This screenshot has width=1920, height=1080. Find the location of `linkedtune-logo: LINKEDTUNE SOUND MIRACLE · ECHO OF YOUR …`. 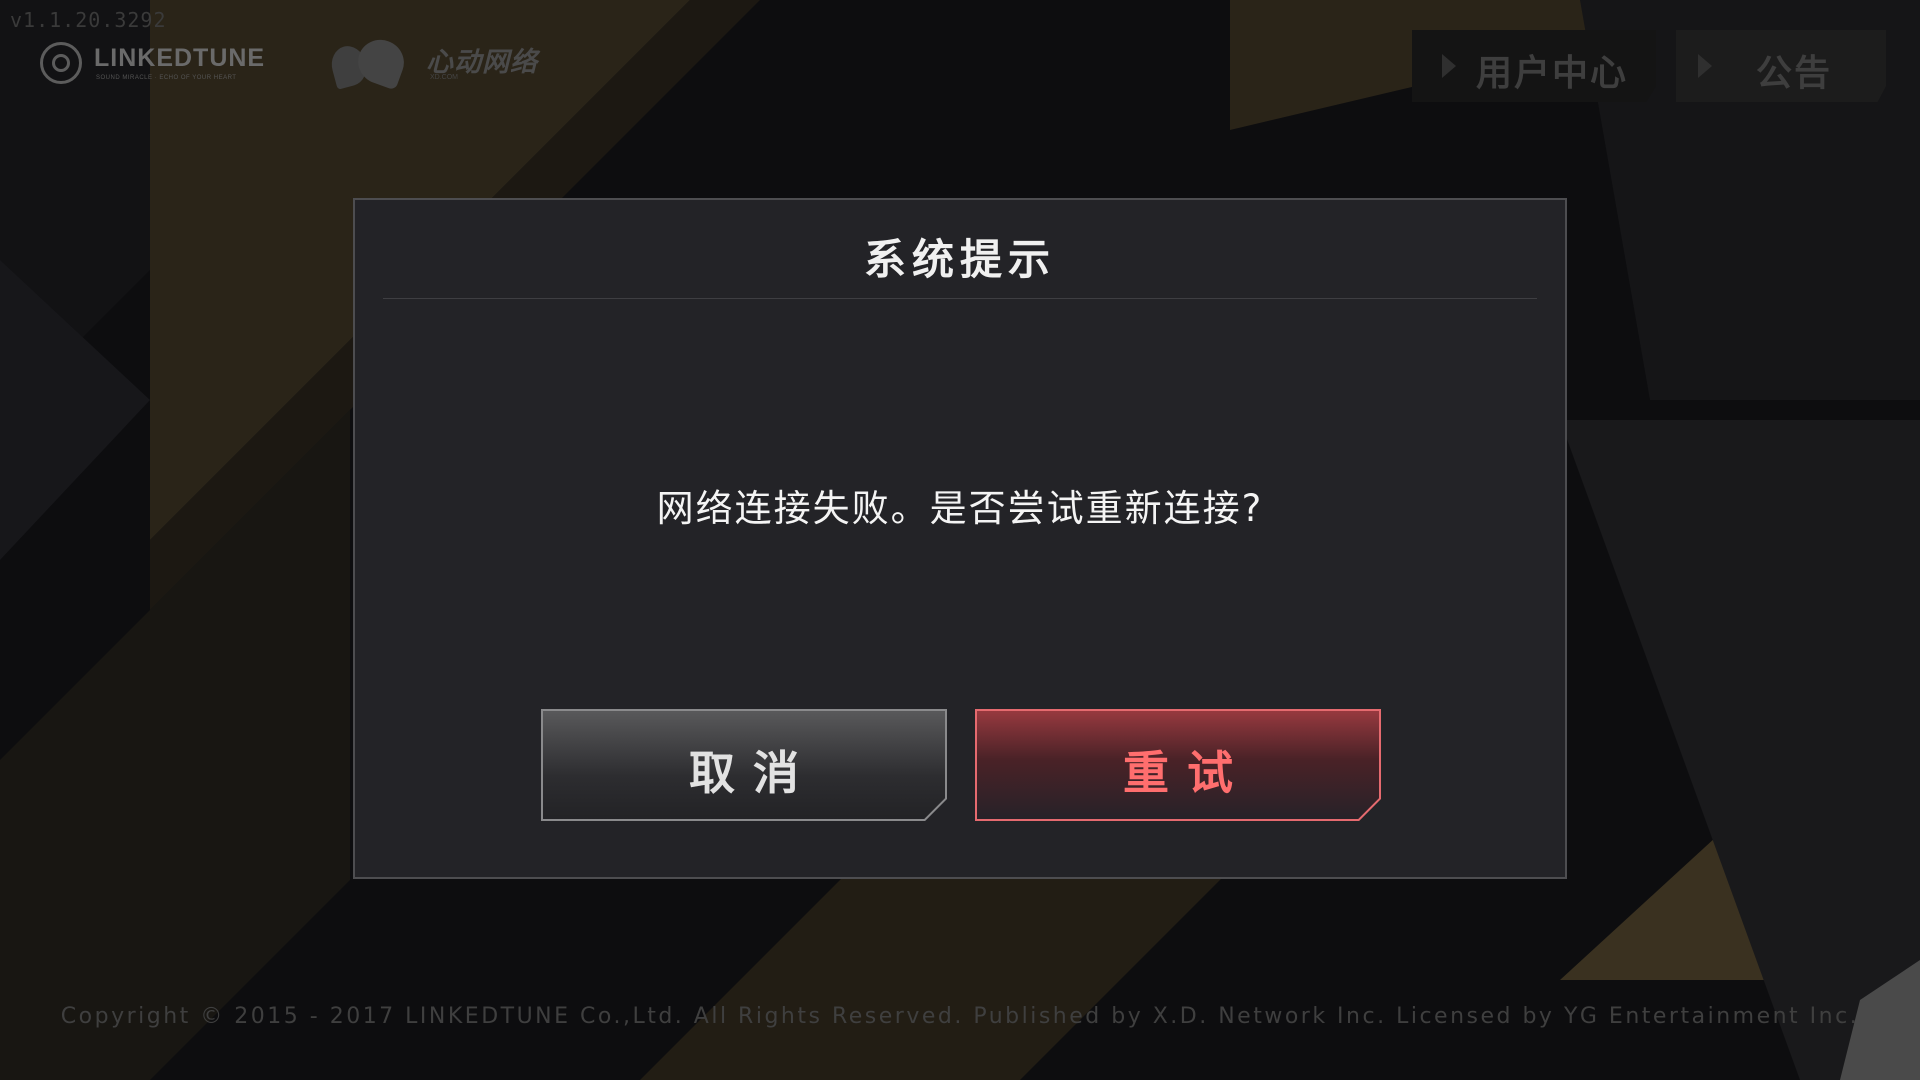

linkedtune-logo: LINKEDTUNE SOUND MIRACLE · ECHO OF YOUR … is located at coordinates (160, 66).